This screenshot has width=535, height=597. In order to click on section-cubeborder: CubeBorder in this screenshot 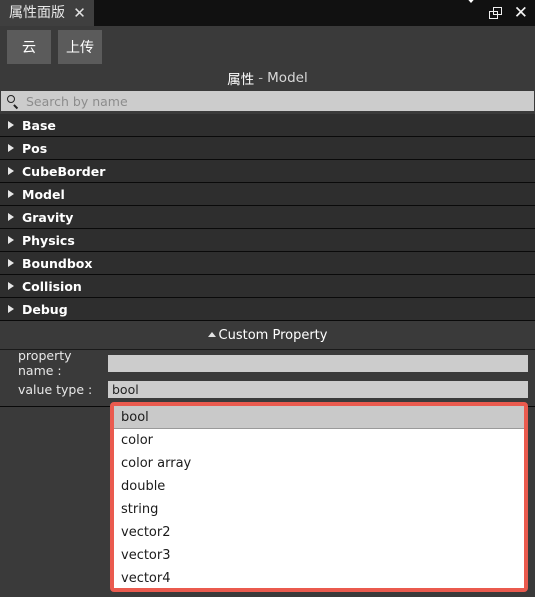, I will do `click(267, 171)`.